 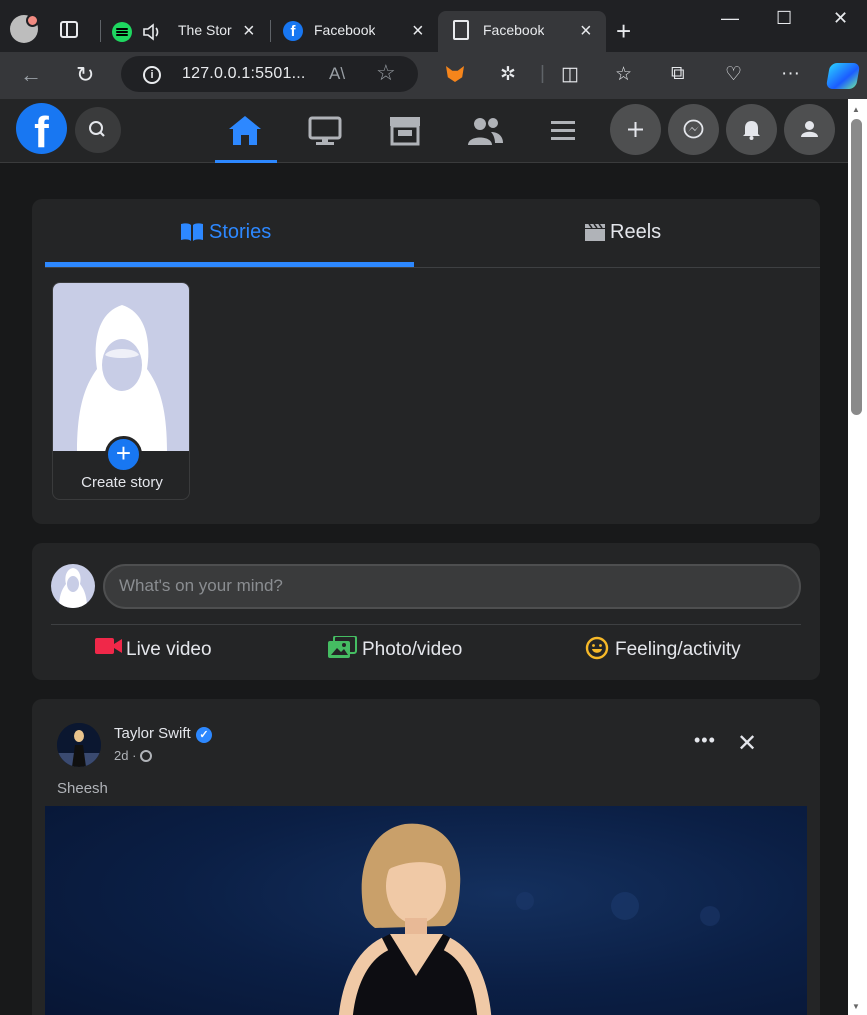 What do you see at coordinates (623, 31) in the screenshot?
I see `new-tab-button: +` at bounding box center [623, 31].